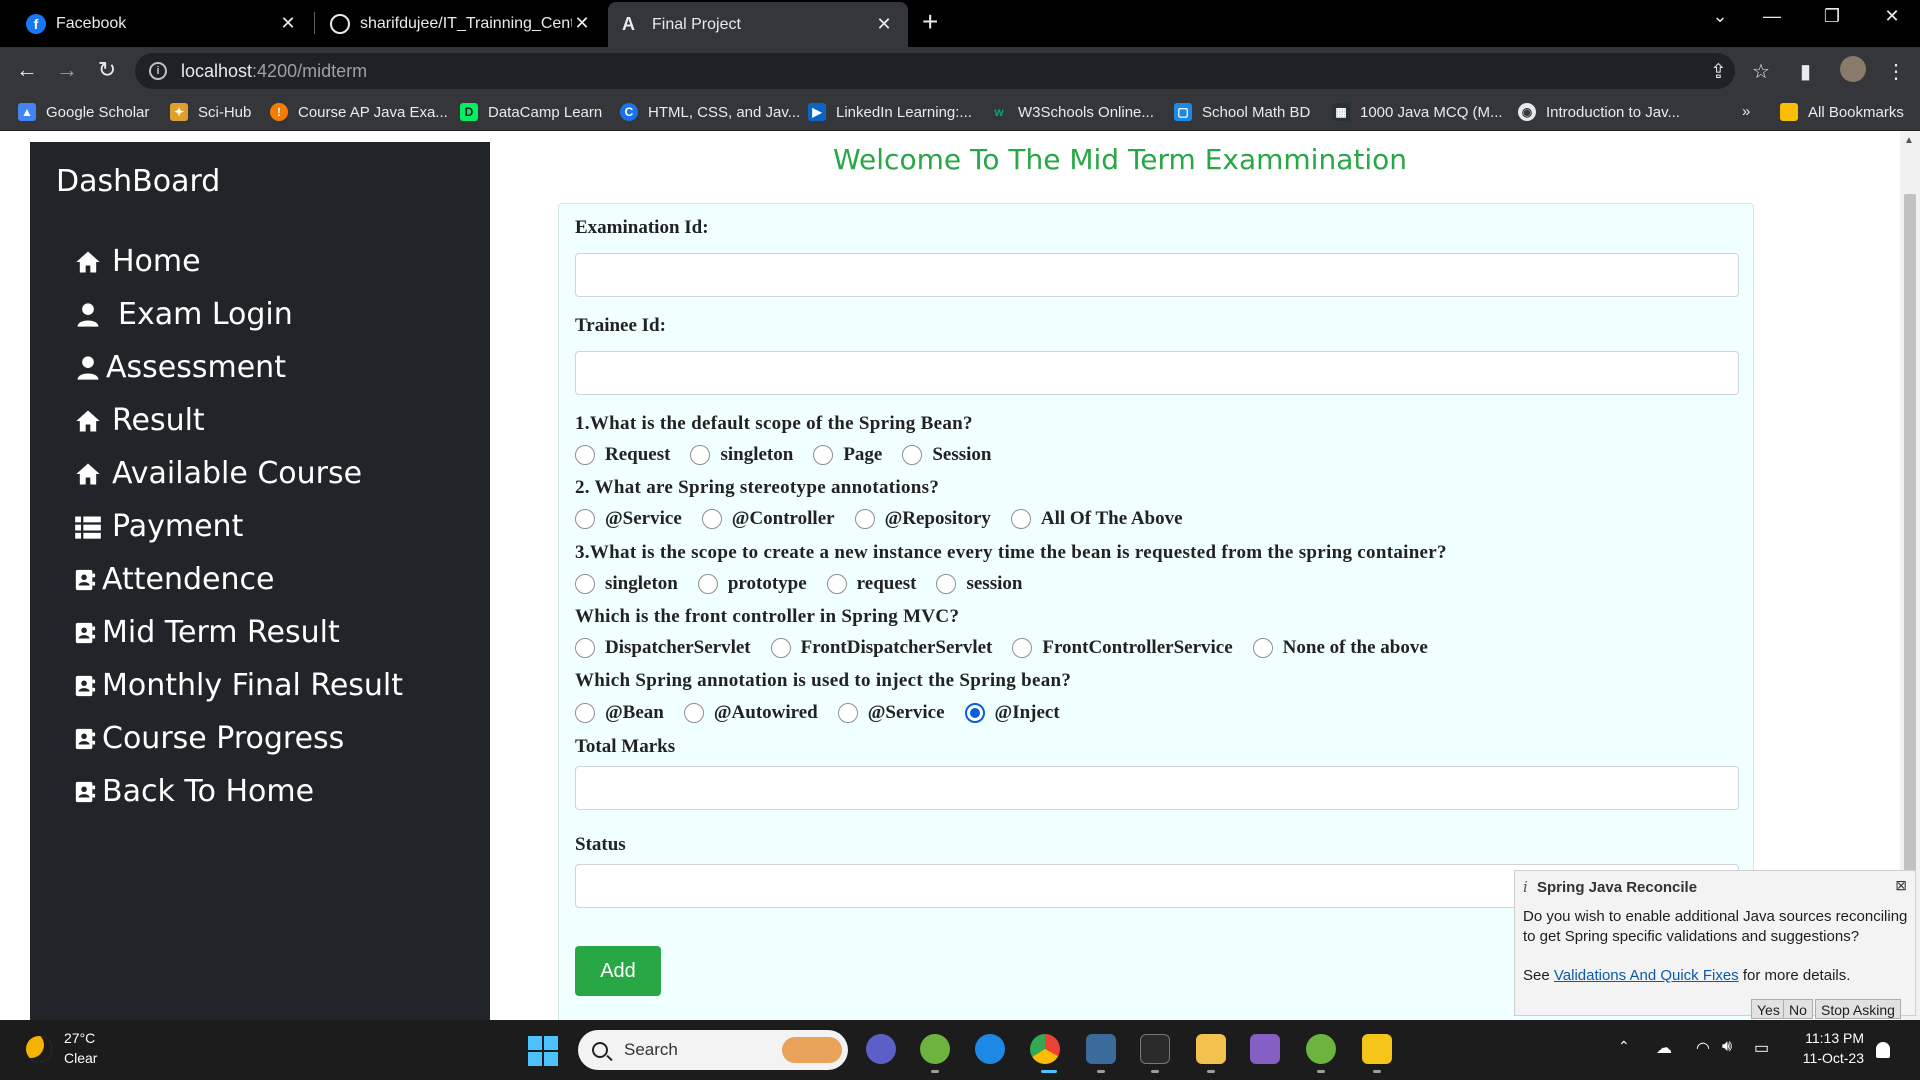 The height and width of the screenshot is (1080, 1920). Describe the element at coordinates (1340, 648) in the screenshot. I see `q4-option-none: None of the above` at that location.